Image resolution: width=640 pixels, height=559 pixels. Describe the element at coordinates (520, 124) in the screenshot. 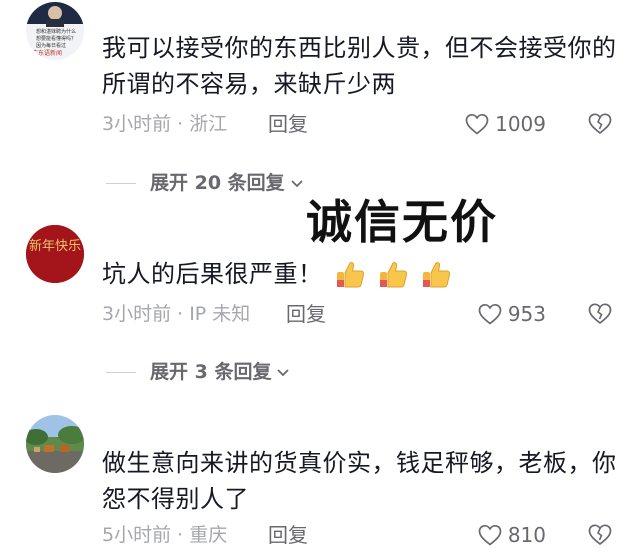

I see `like-count: 1009` at that location.